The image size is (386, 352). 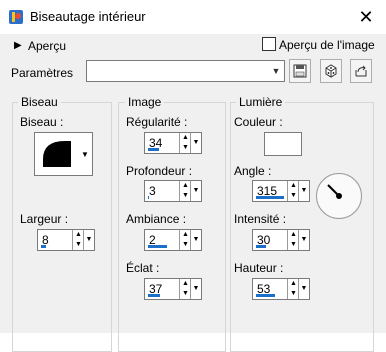 What do you see at coordinates (303, 240) in the screenshot?
I see `intensity-dropdown-icon: ▼` at bounding box center [303, 240].